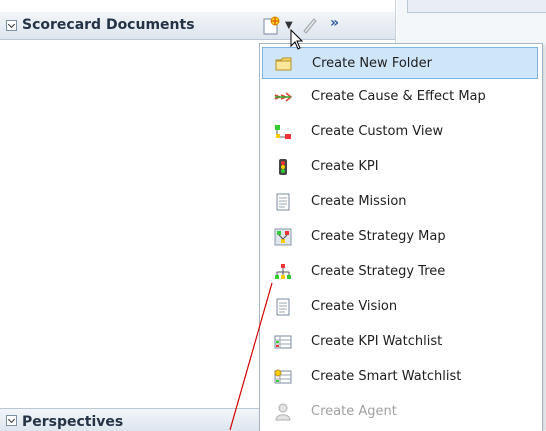 This screenshot has height=431, width=546. I want to click on menu-item-create-strategy-tree: Create Strategy Tree, so click(400, 272).